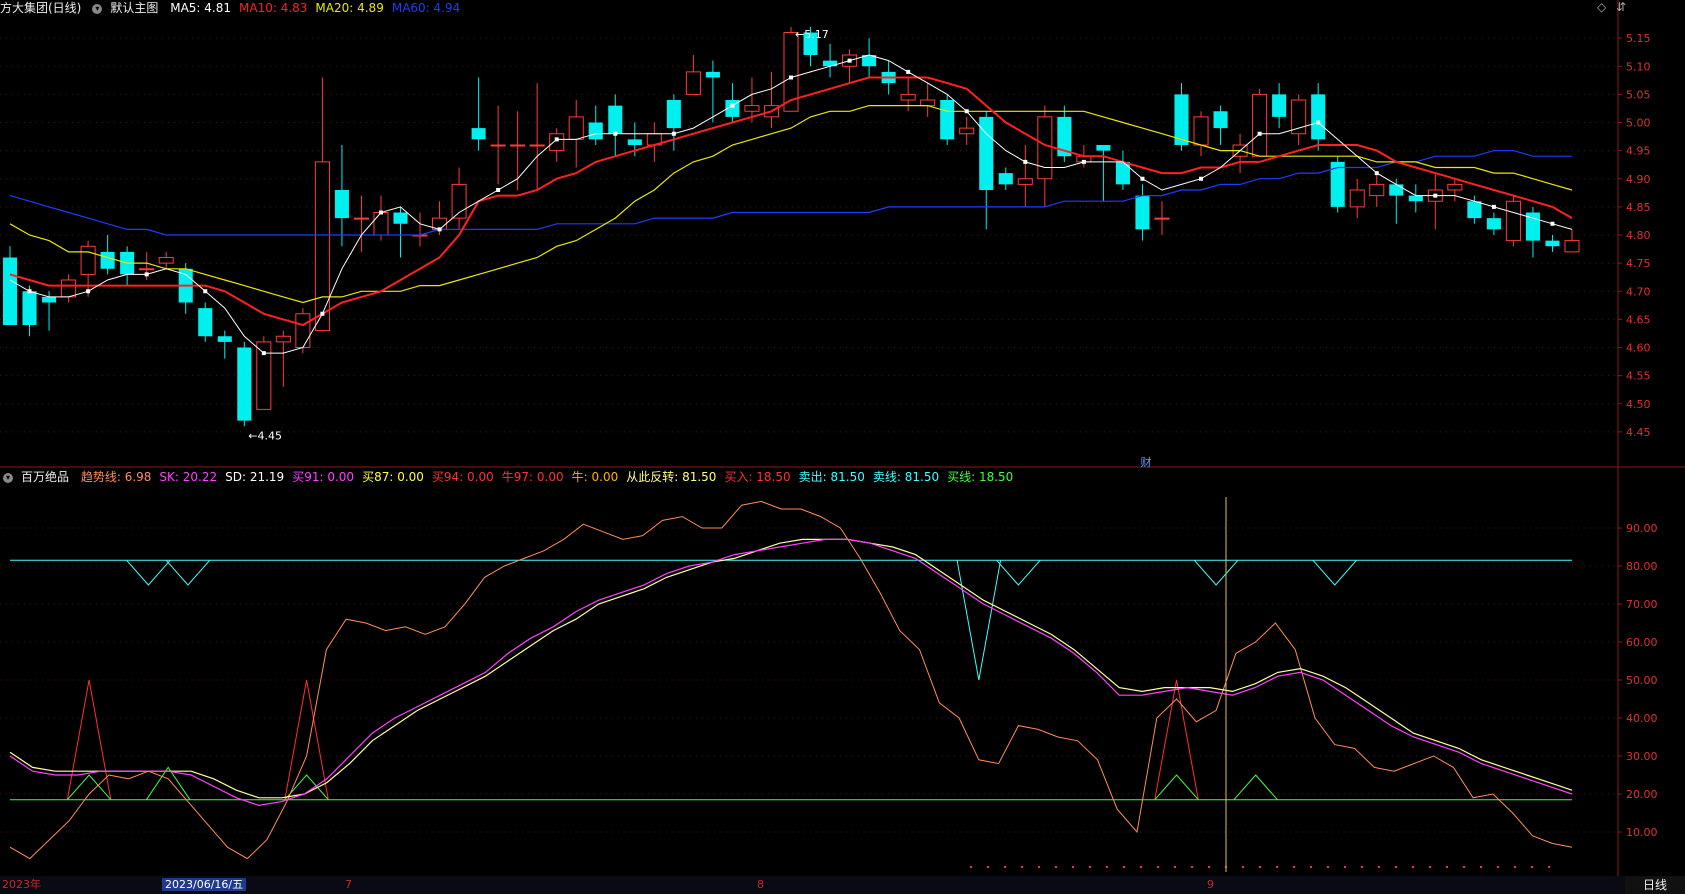  Describe the element at coordinates (89, 739) in the screenshot. I see `buy-signal` at that location.